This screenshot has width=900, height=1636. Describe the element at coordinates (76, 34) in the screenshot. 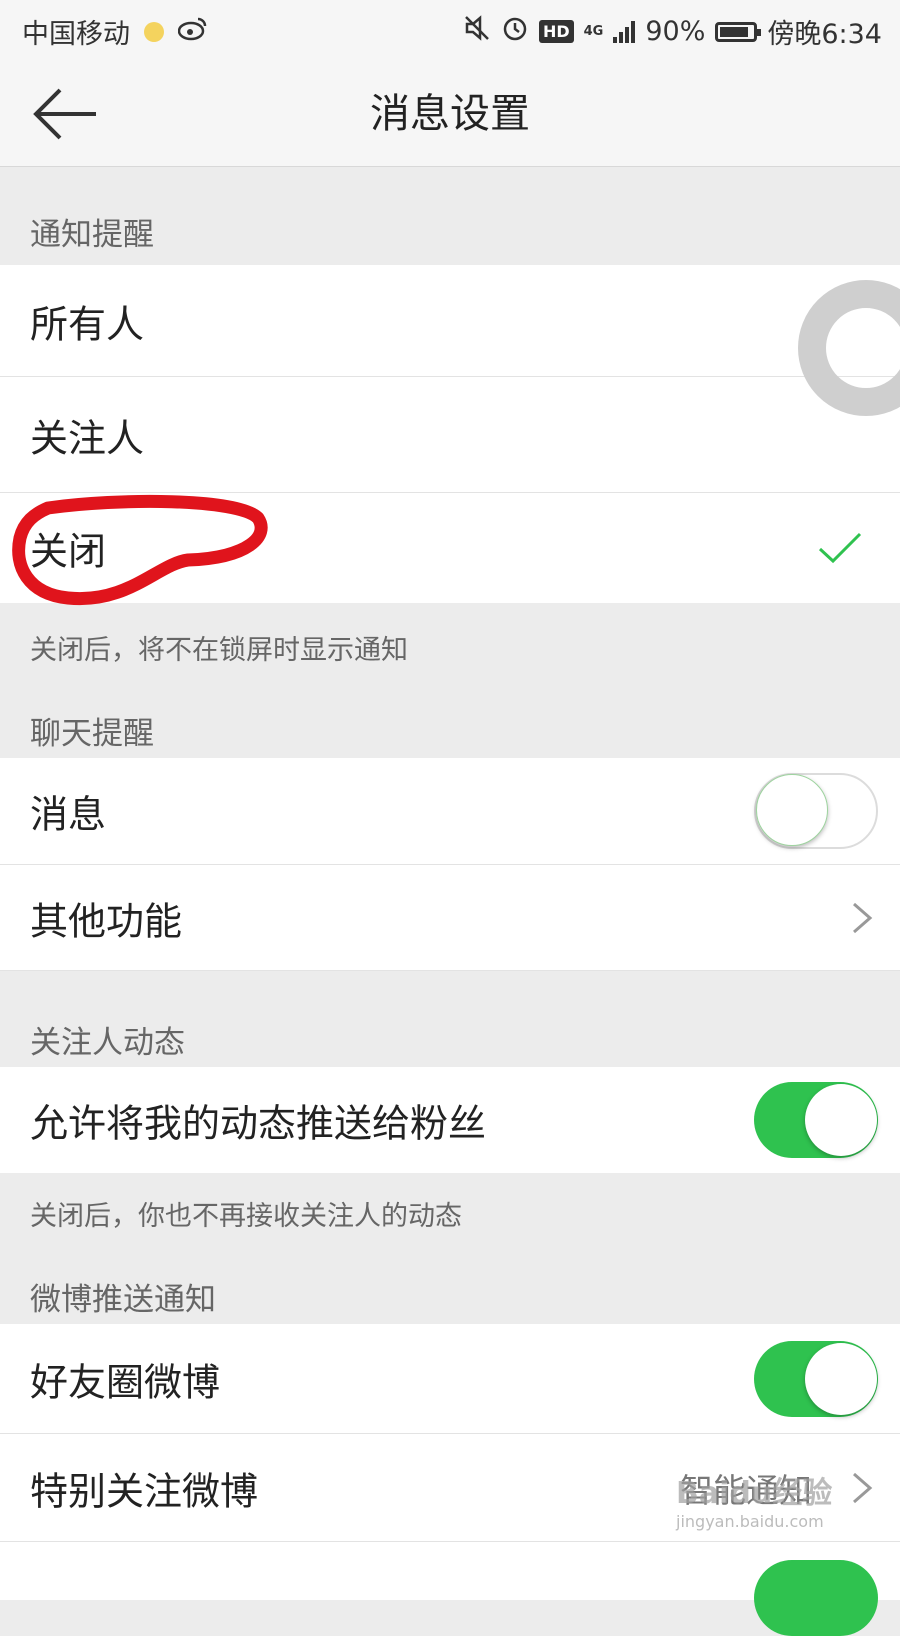

I see `carrier-name: 中国移动` at that location.